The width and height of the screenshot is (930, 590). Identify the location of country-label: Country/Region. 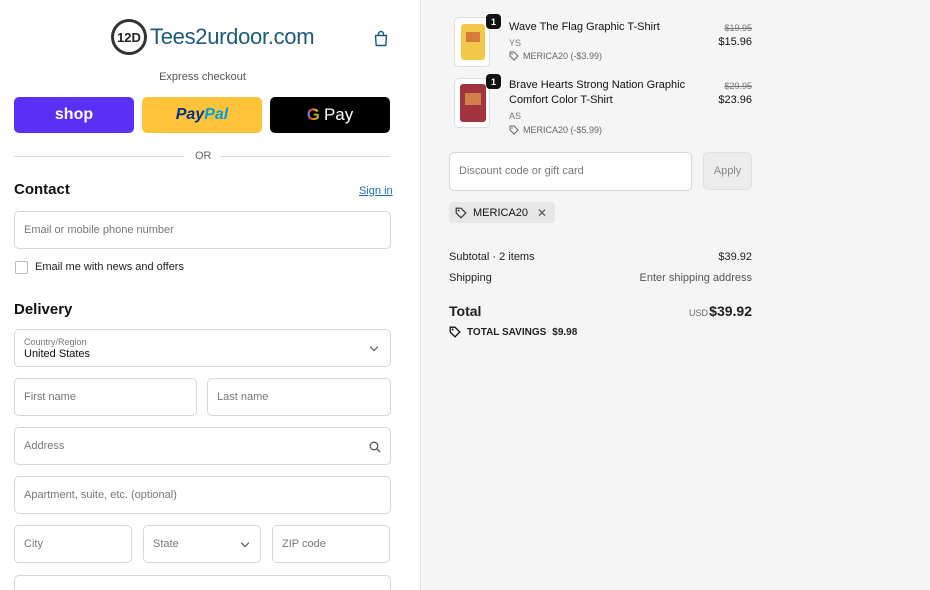
(55, 342).